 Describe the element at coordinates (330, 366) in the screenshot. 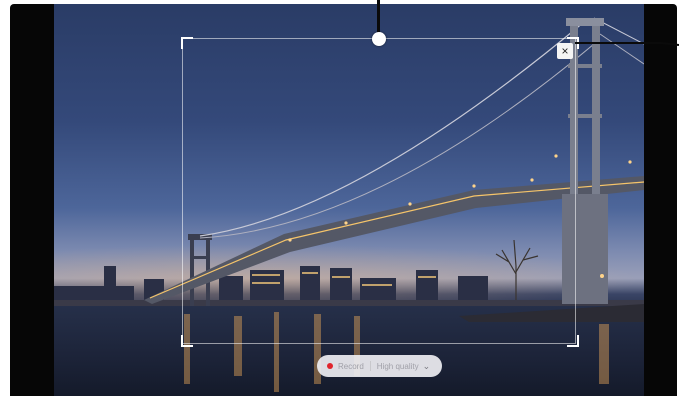

I see `record-dot-icon` at that location.